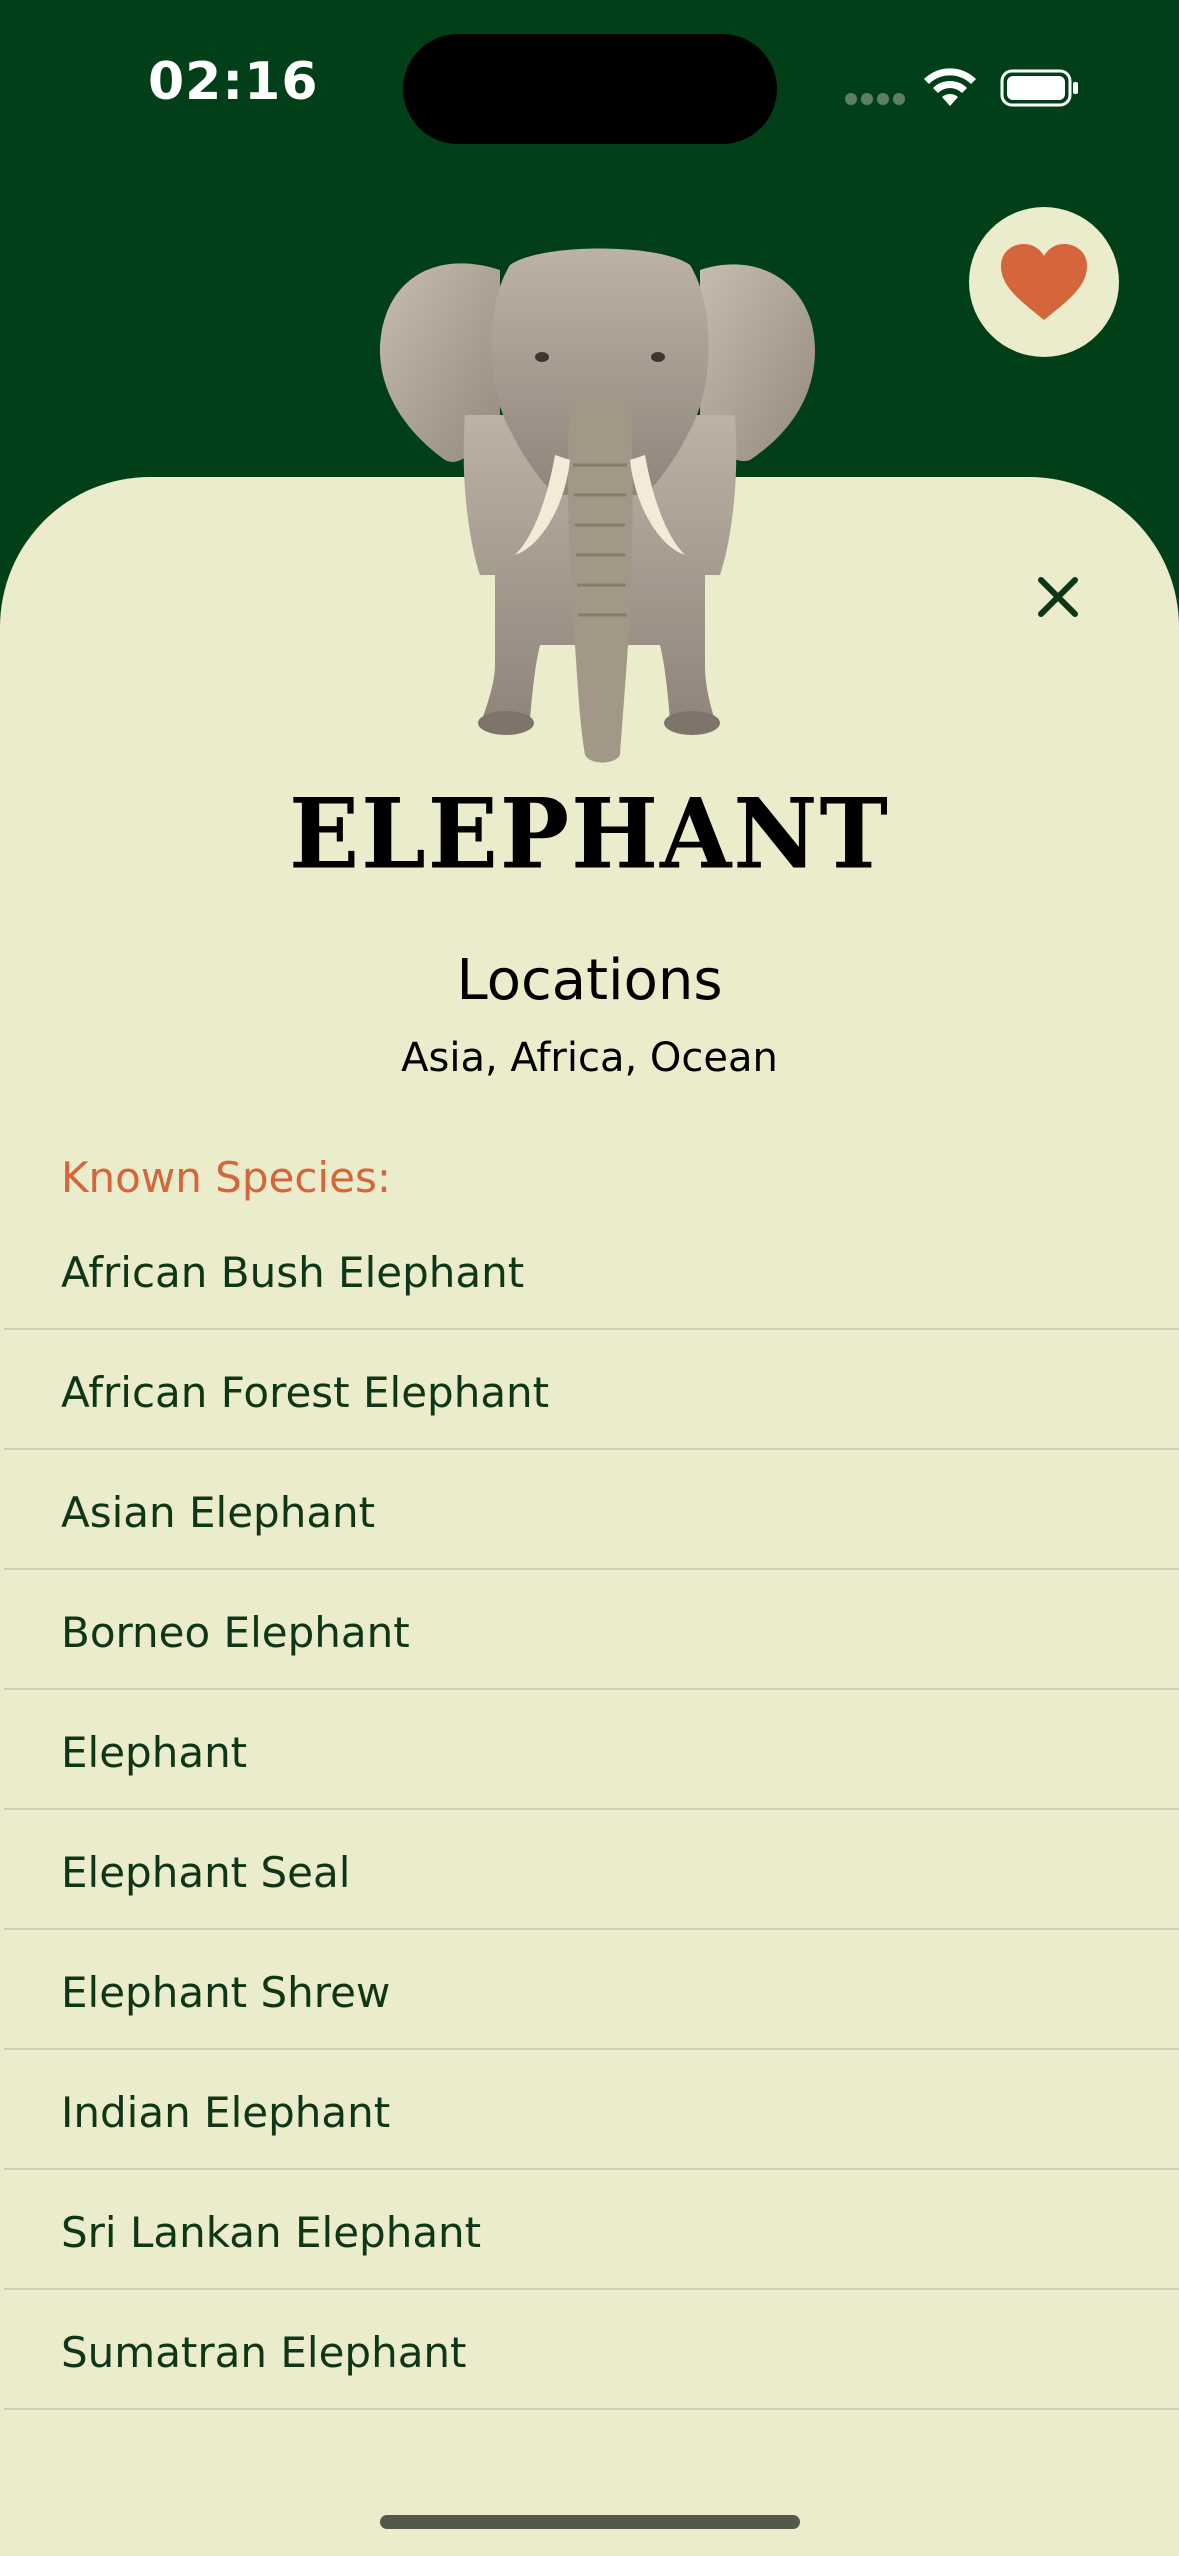 This screenshot has width=1179, height=2556. What do you see at coordinates (154, 1752) in the screenshot?
I see `species-item-label: Elephant` at bounding box center [154, 1752].